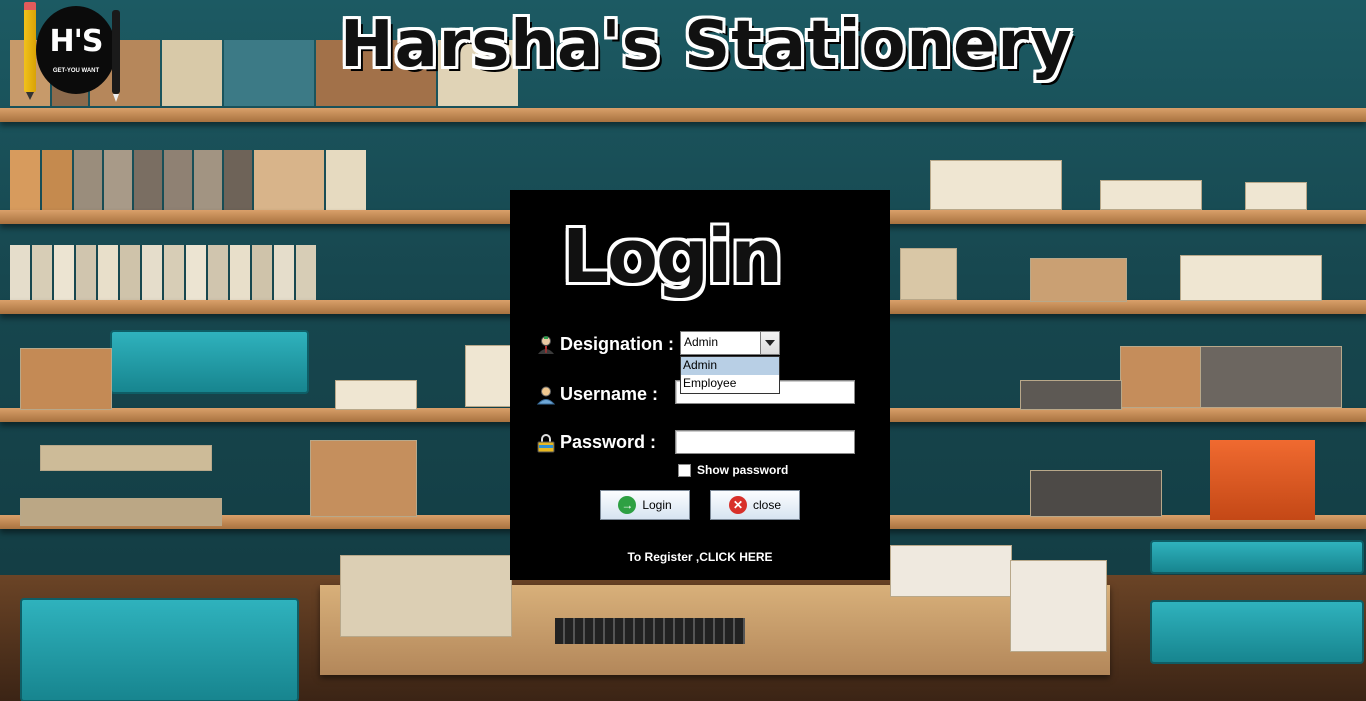 The width and height of the screenshot is (1366, 701). I want to click on password-input, so click(765, 442).